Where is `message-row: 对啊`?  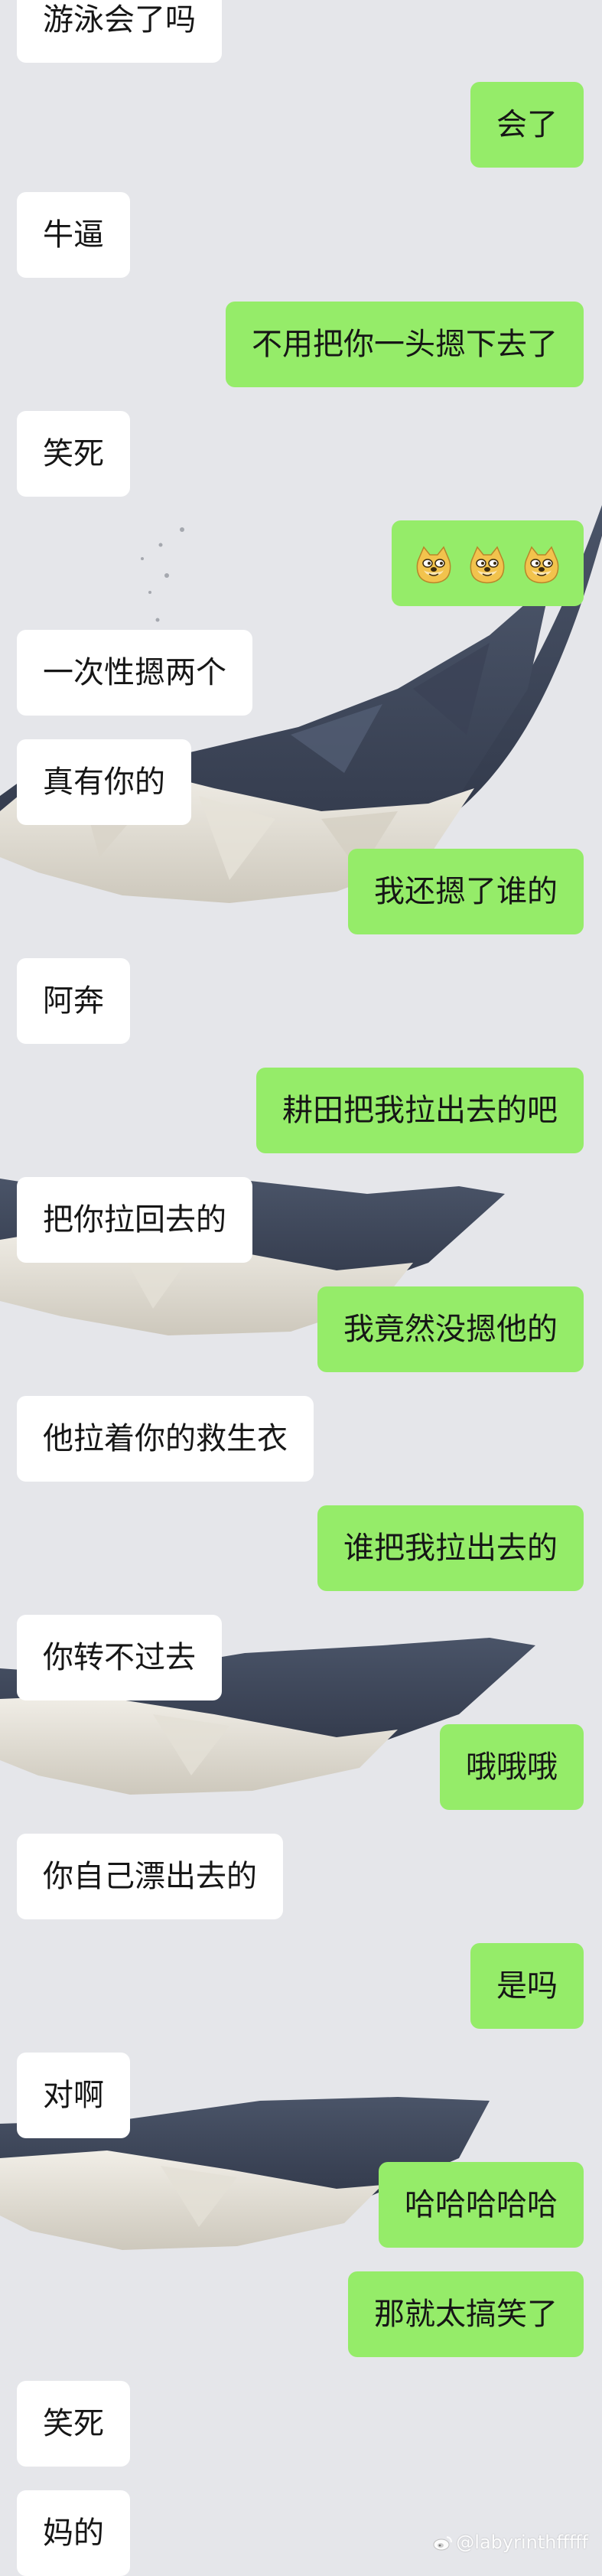 message-row: 对啊 is located at coordinates (301, 2095).